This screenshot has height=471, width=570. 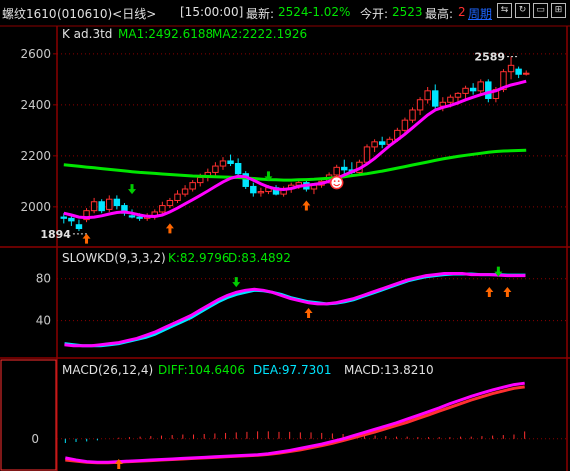 I want to click on macd-panel-title: MACD(26,12,4), so click(x=107, y=370).